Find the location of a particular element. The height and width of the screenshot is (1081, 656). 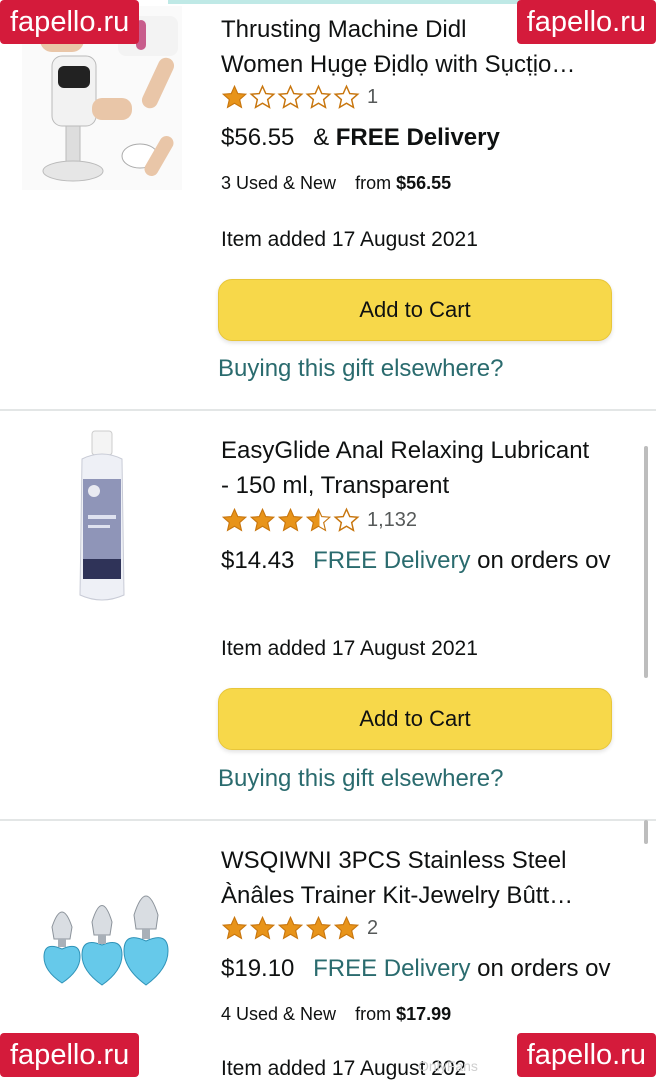

price-row: $14.43 FREE Delivery on orders ov is located at coordinates (431, 561).